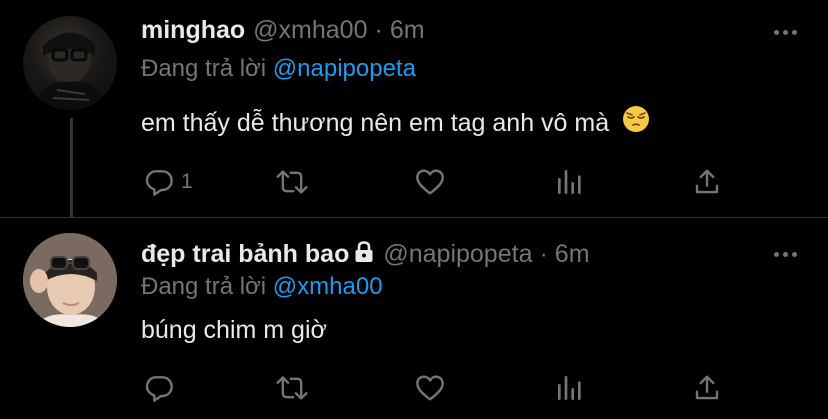  I want to click on reply-button: 1, so click(168, 182).